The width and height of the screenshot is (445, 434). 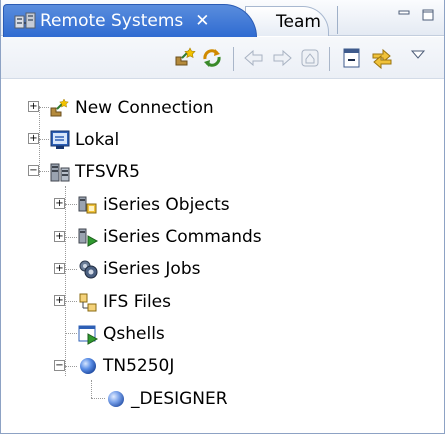 I want to click on tree-item-qshells: Qshells, so click(x=121, y=334).